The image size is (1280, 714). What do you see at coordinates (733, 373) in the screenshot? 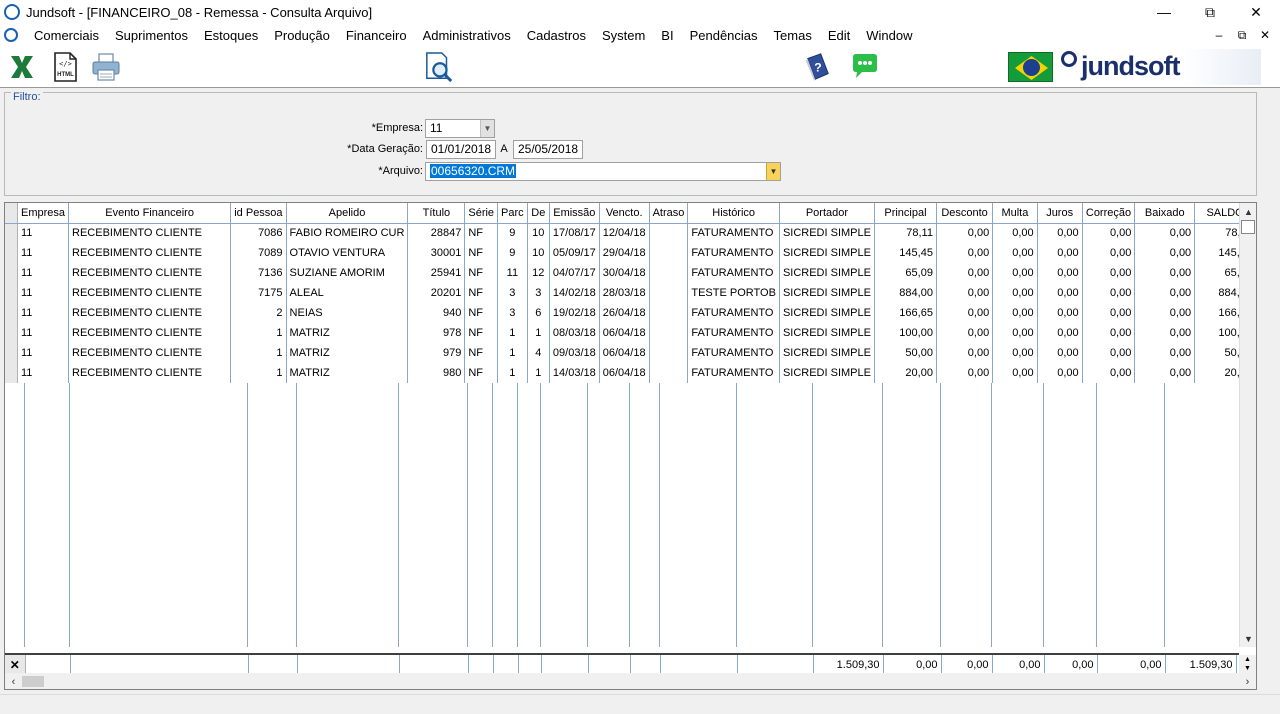
I see `cell-historico: FATURAMENTO` at bounding box center [733, 373].